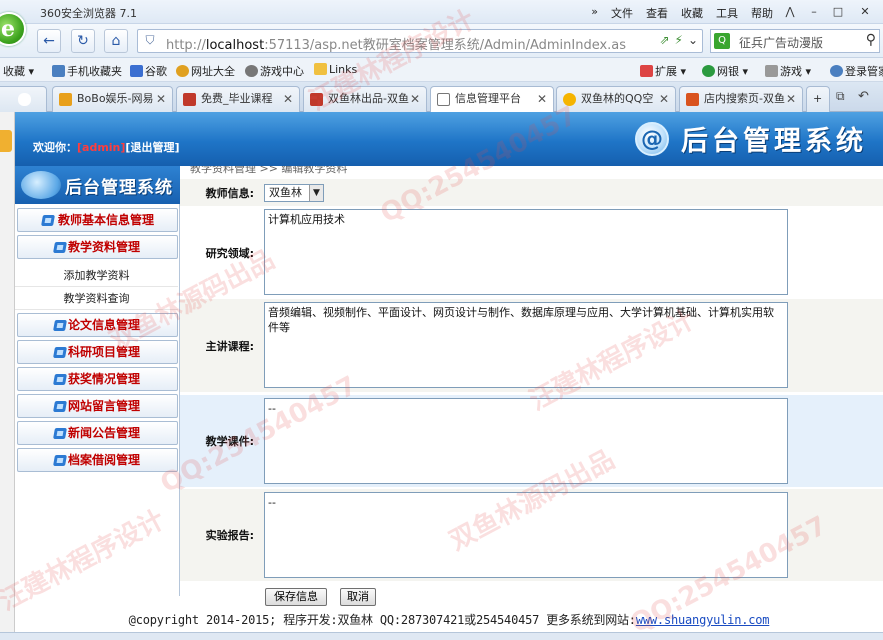 Image resolution: width=883 pixels, height=640 pixels. I want to click on tab-info-platform: 信息管理平台 ✕, so click(492, 99).